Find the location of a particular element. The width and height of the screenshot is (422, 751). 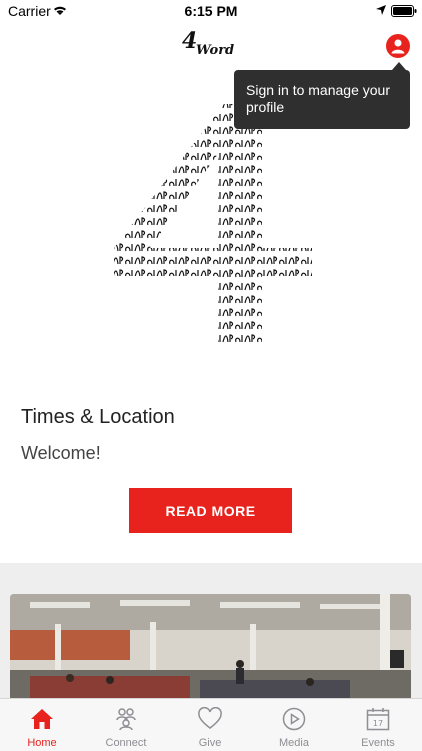

tab-media: Media is located at coordinates (294, 725).